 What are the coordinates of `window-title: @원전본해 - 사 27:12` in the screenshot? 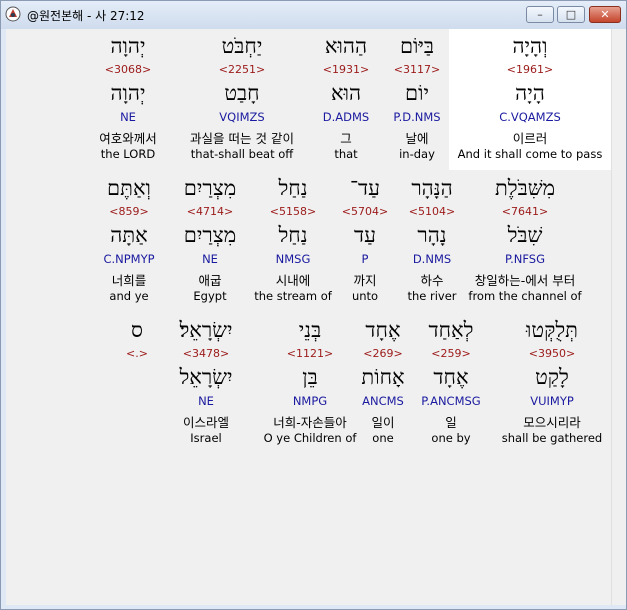 It's located at (86, 16).